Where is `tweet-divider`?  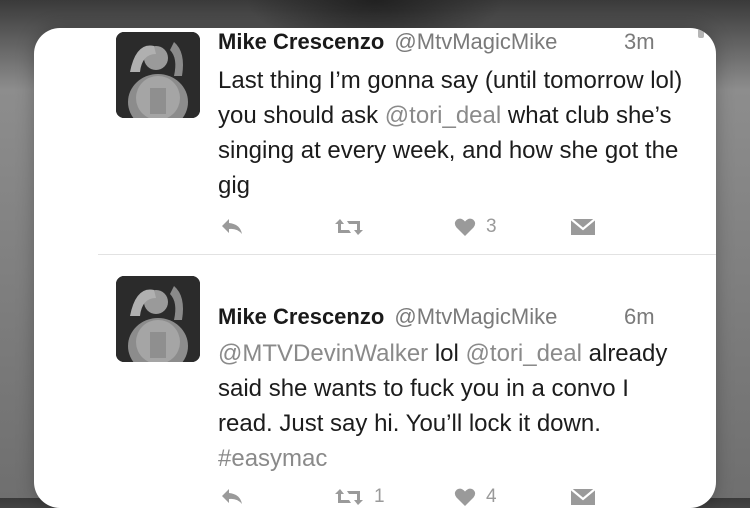 tweet-divider is located at coordinates (407, 254).